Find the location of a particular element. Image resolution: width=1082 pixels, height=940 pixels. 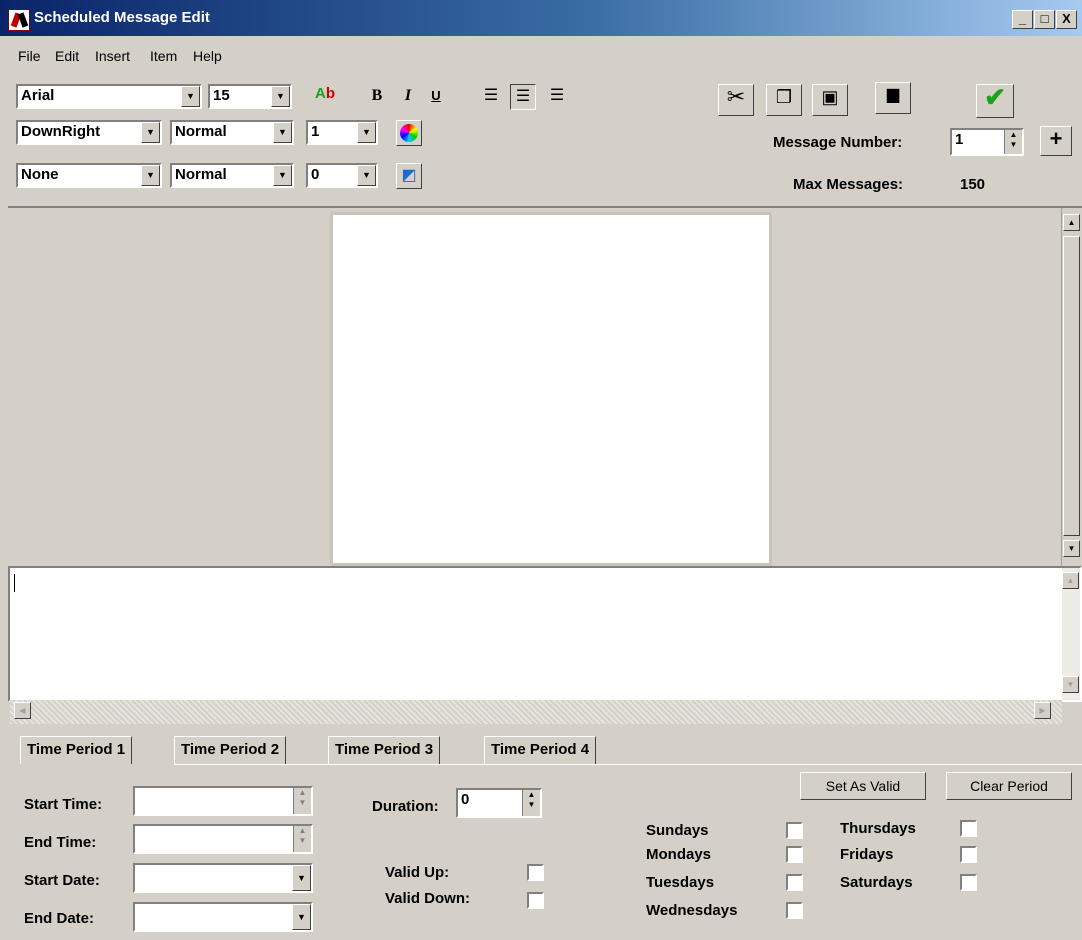

saturdays-label: Saturdays is located at coordinates (876, 882).